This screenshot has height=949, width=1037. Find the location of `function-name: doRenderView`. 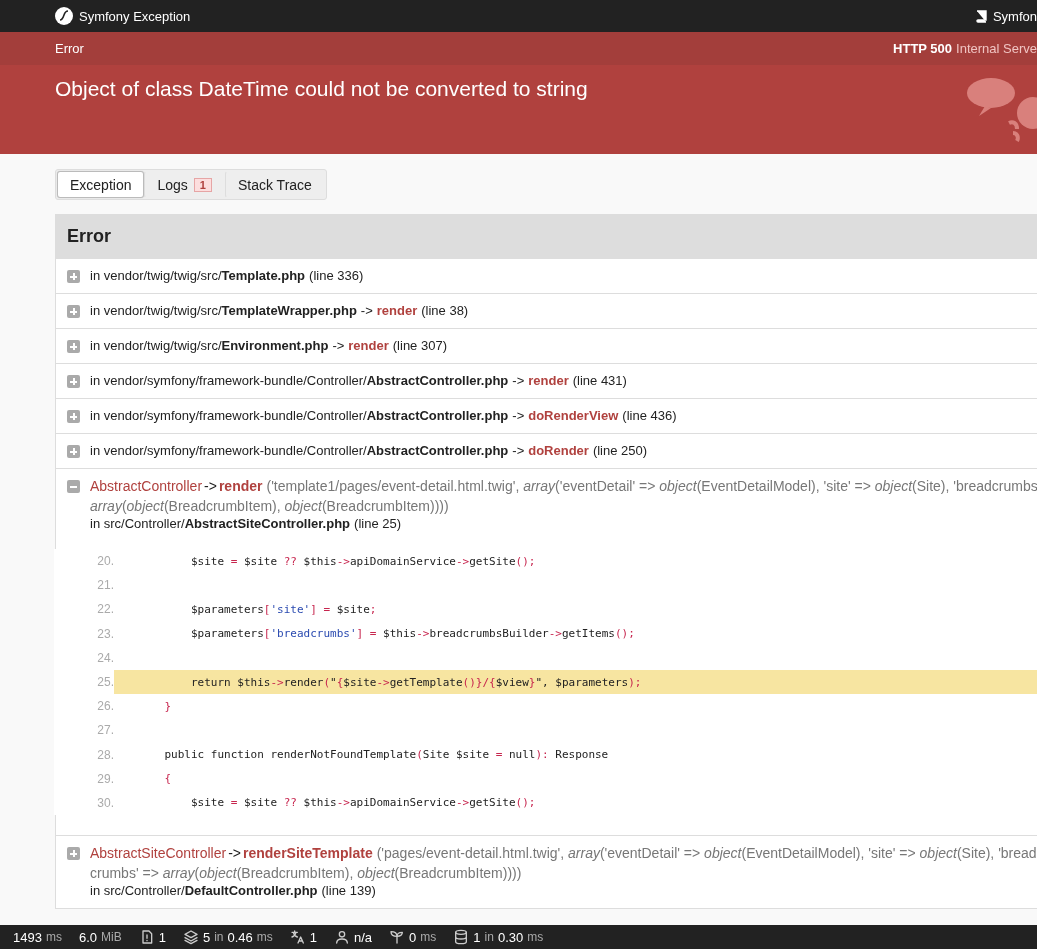

function-name: doRenderView is located at coordinates (573, 415).